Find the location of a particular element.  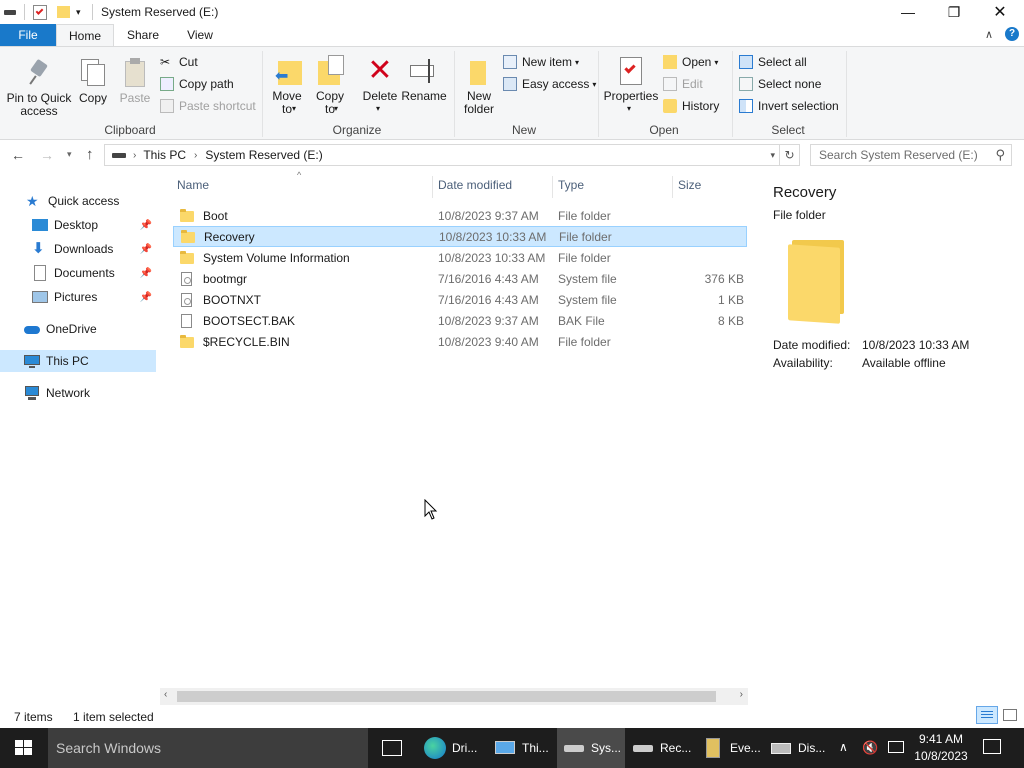

delete-button: ✕ Delete is located at coordinates (380, 79).